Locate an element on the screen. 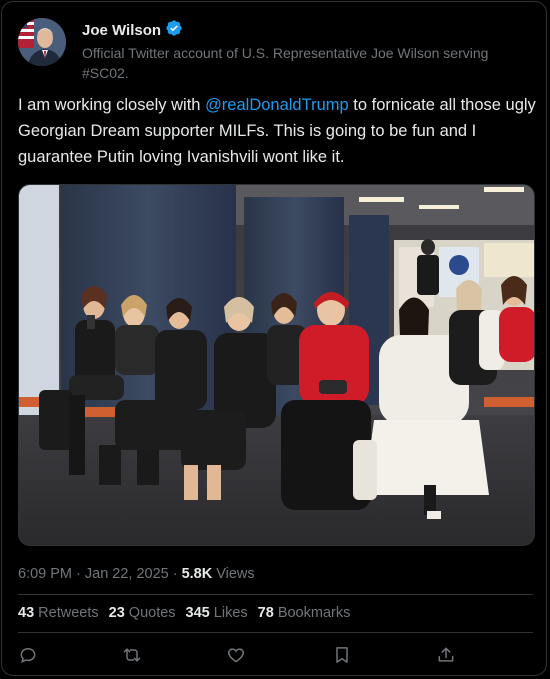  like-icon is located at coordinates (236, 655).